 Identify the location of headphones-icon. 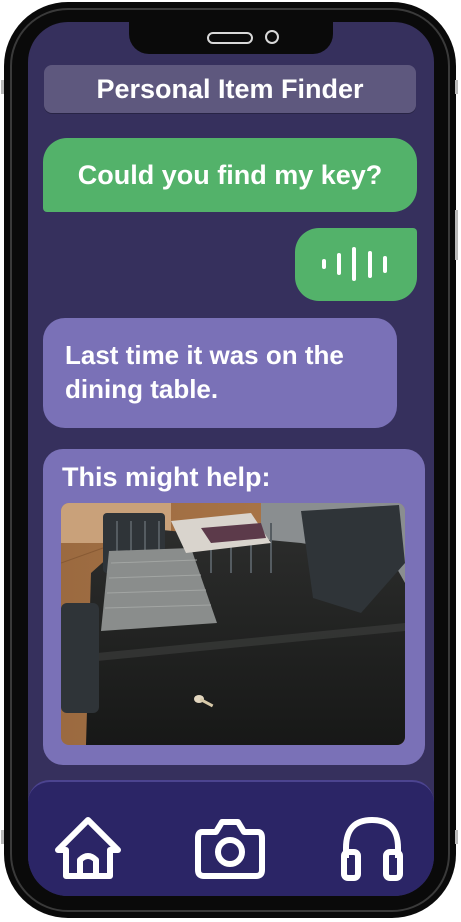
(372, 848).